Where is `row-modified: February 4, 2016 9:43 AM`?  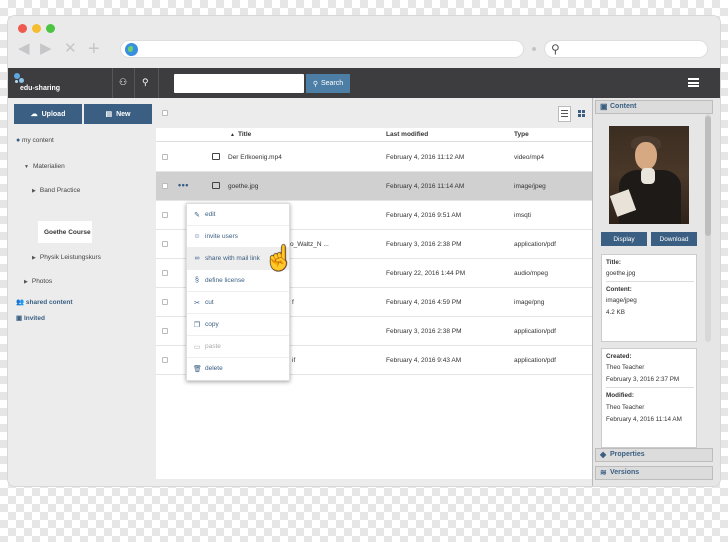
row-modified: February 4, 2016 9:43 AM is located at coordinates (424, 360).